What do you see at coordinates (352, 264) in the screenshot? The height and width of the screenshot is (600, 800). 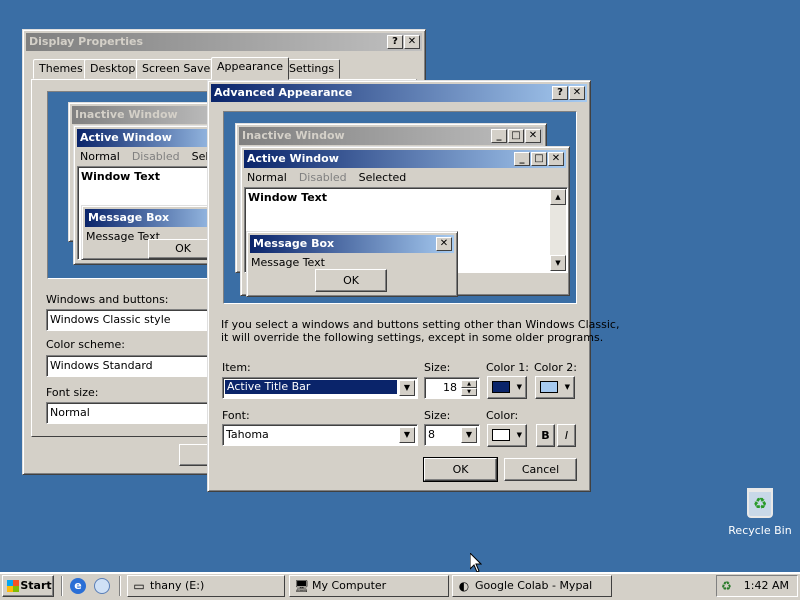 I see `adv-message-box: Message Box ✕ Message Text OK` at bounding box center [352, 264].